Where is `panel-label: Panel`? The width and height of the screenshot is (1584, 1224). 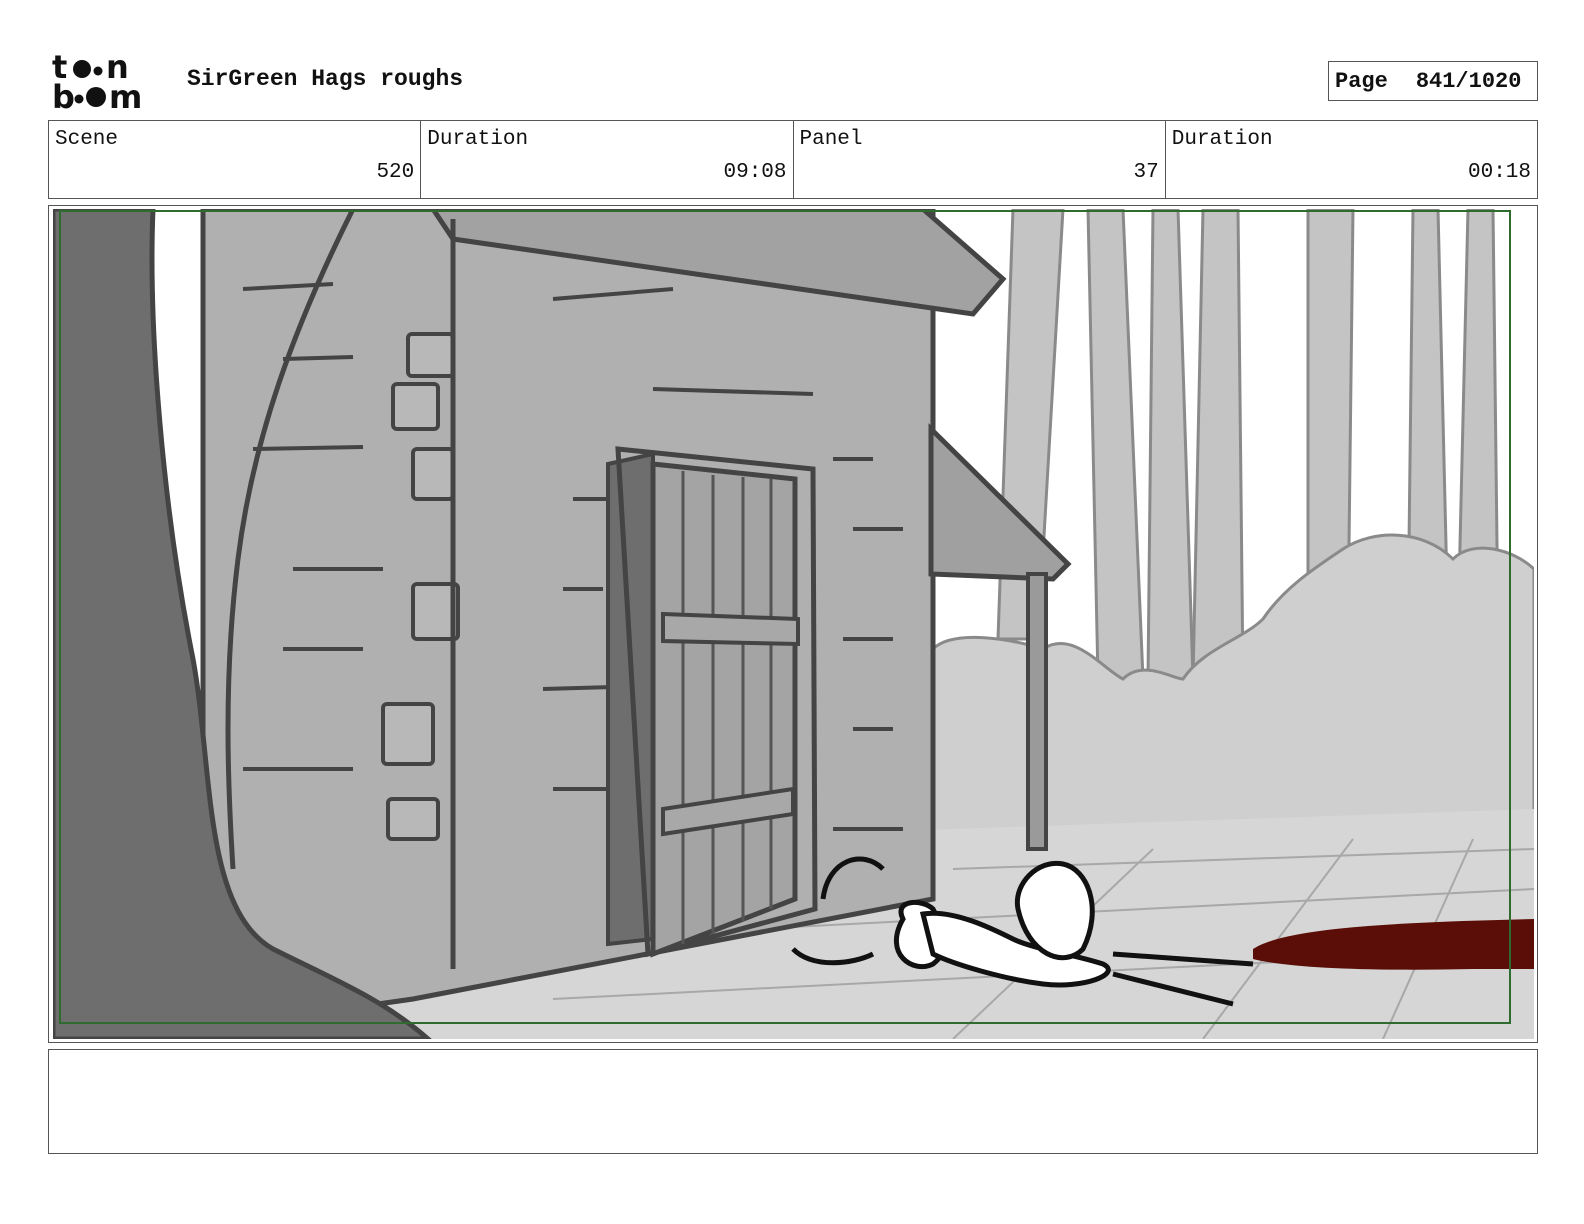
panel-label: Panel is located at coordinates (831, 139).